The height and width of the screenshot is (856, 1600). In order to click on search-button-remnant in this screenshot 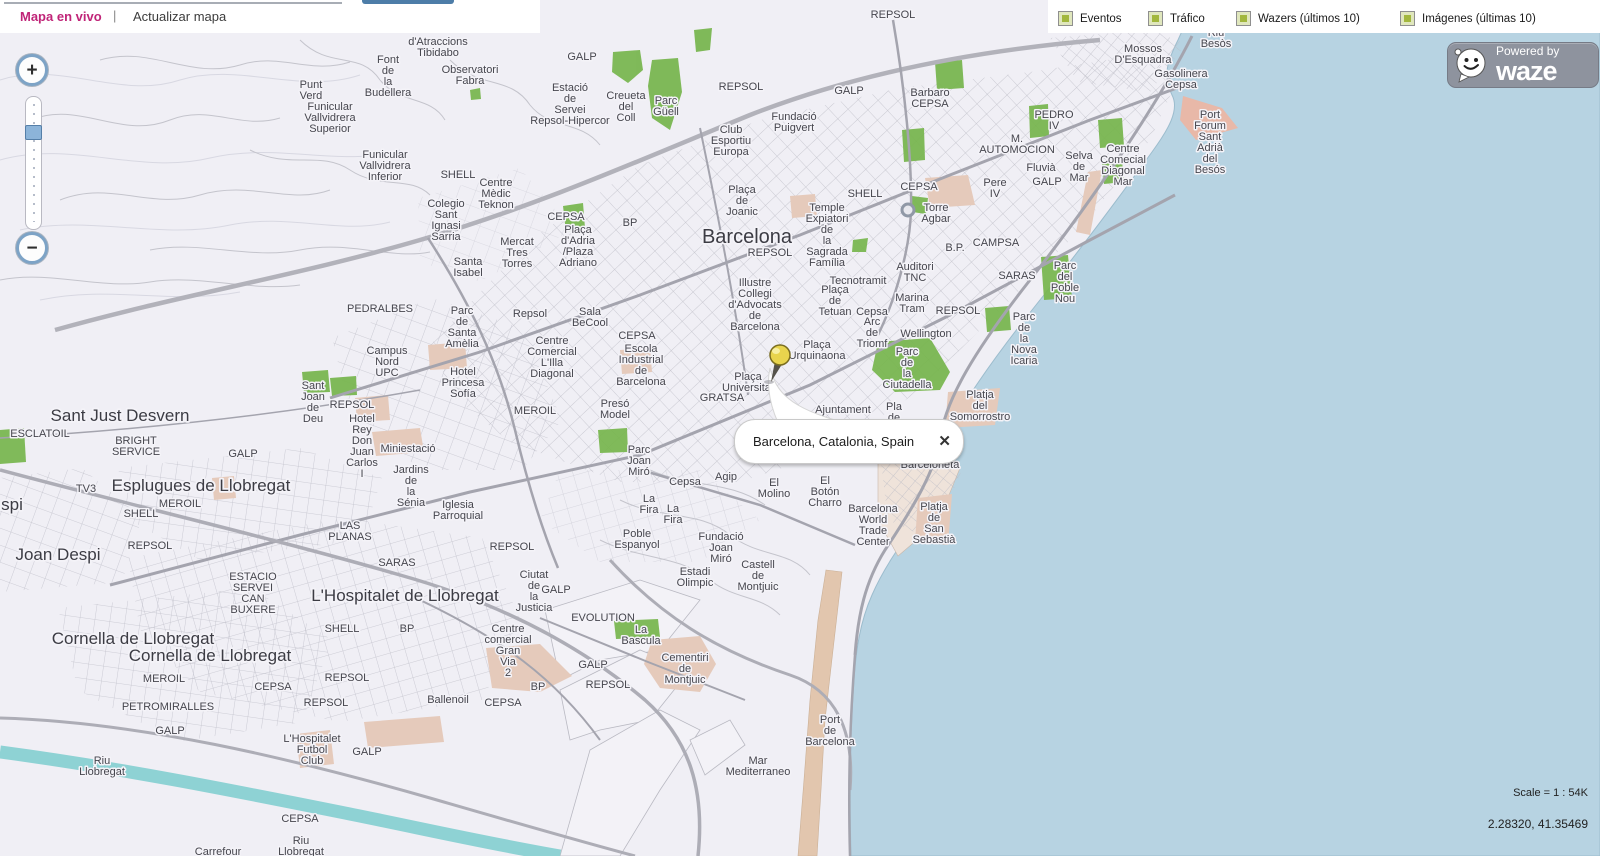, I will do `click(408, 2)`.